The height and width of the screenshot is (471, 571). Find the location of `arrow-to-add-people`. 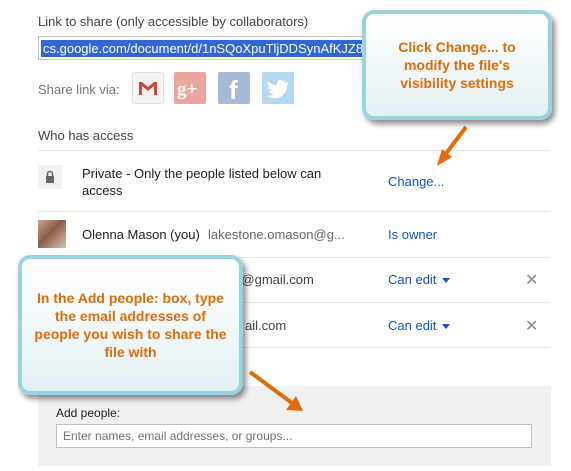

arrow-to-add-people is located at coordinates (271, 387).